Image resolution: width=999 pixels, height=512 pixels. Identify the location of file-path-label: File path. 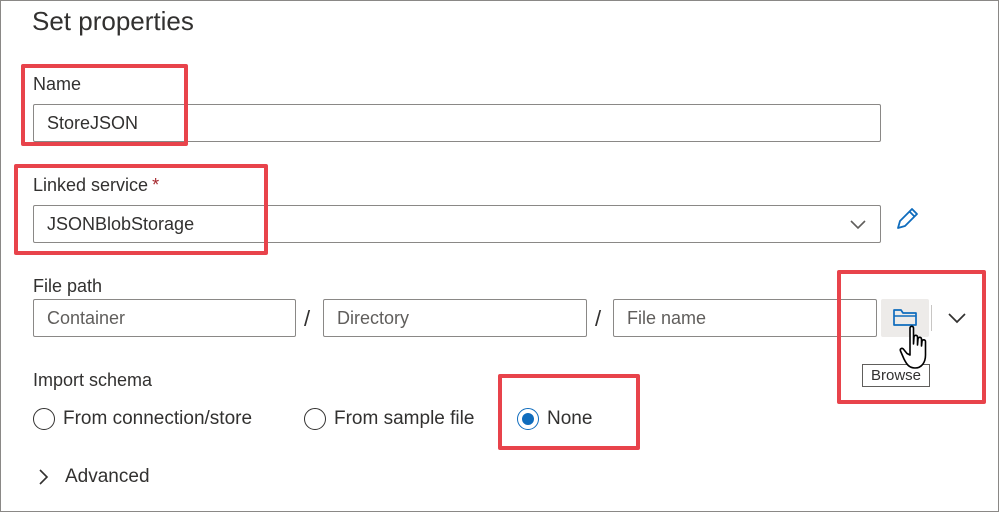
(68, 286).